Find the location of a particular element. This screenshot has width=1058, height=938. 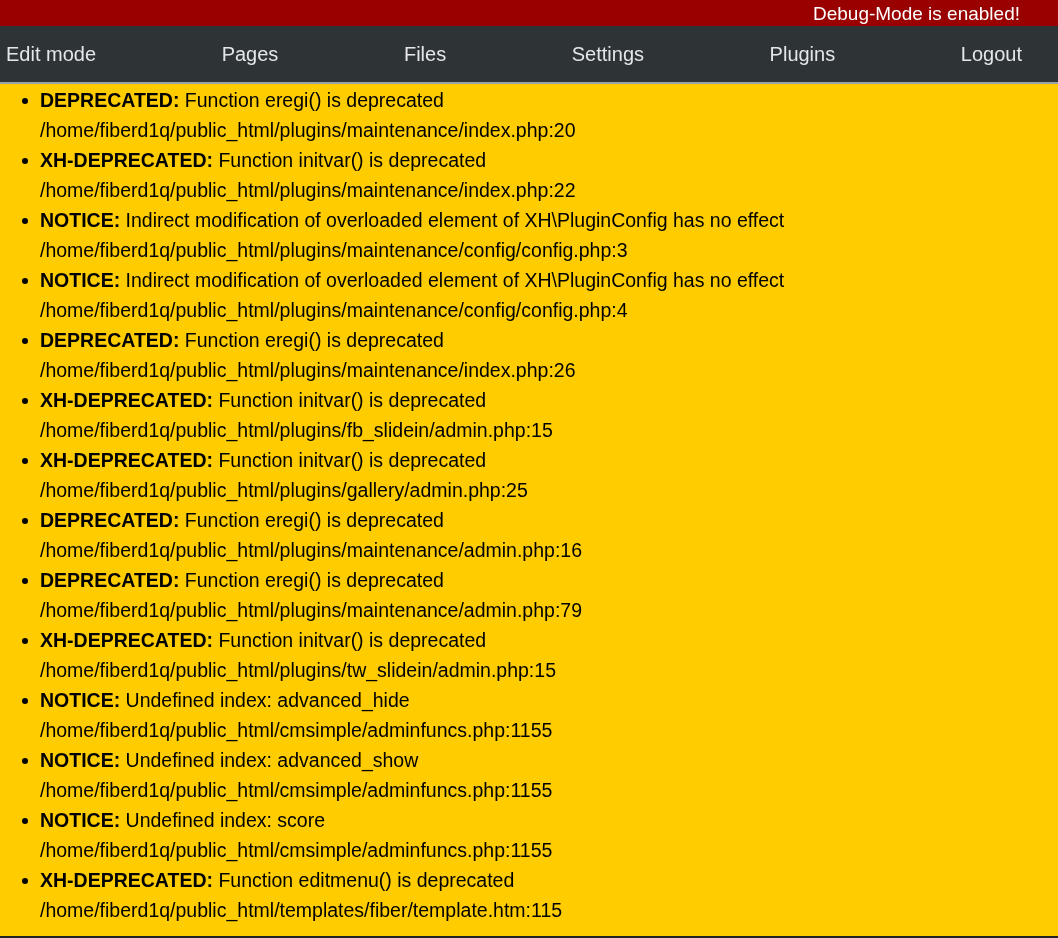

message-text: NOTICE: Undefined index: advanced_show is located at coordinates (229, 760).